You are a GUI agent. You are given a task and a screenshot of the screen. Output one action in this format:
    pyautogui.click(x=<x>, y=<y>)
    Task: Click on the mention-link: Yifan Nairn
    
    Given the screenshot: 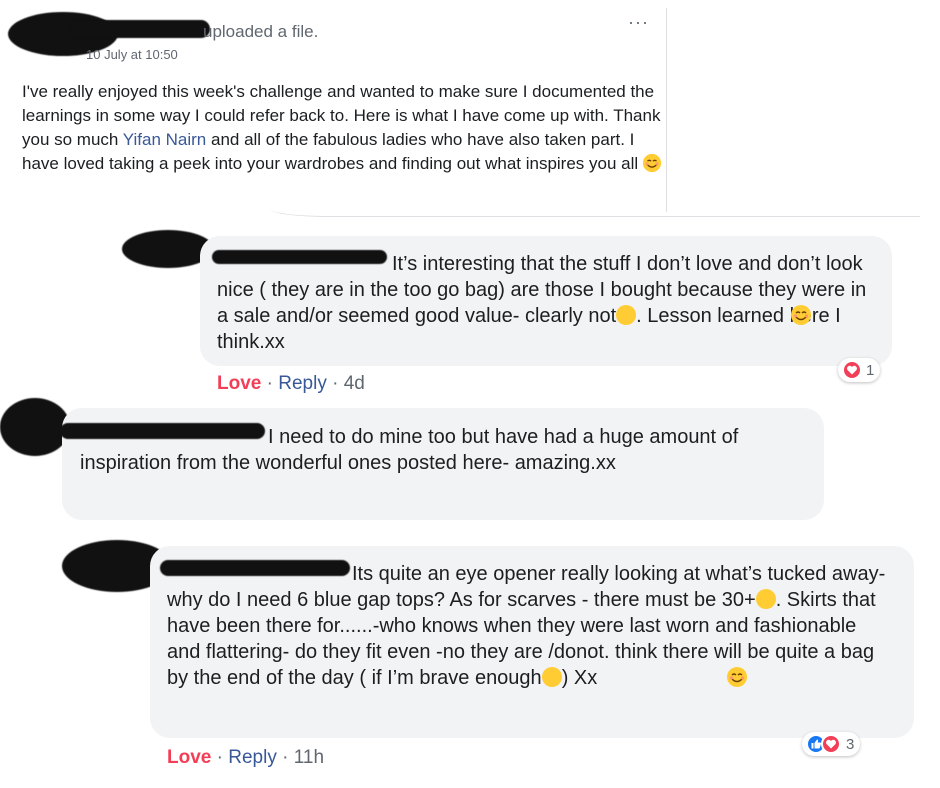 What is the action you would take?
    pyautogui.click(x=164, y=139)
    